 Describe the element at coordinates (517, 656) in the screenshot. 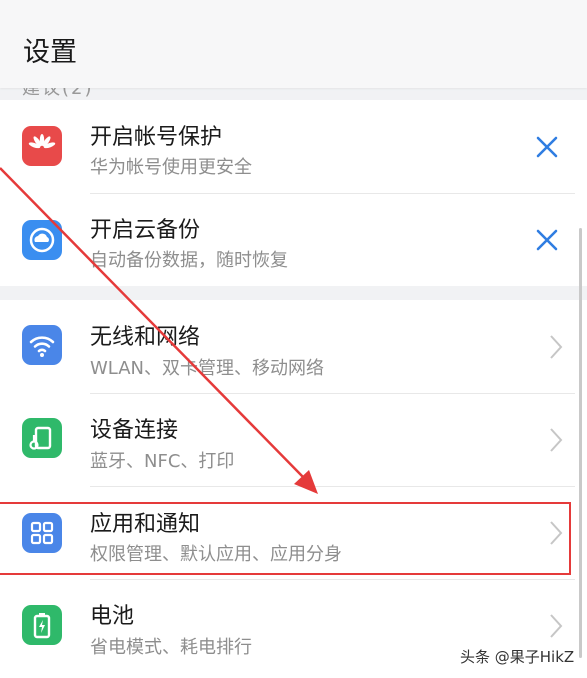

I see `watermark: 头条 @果子HikZ` at that location.